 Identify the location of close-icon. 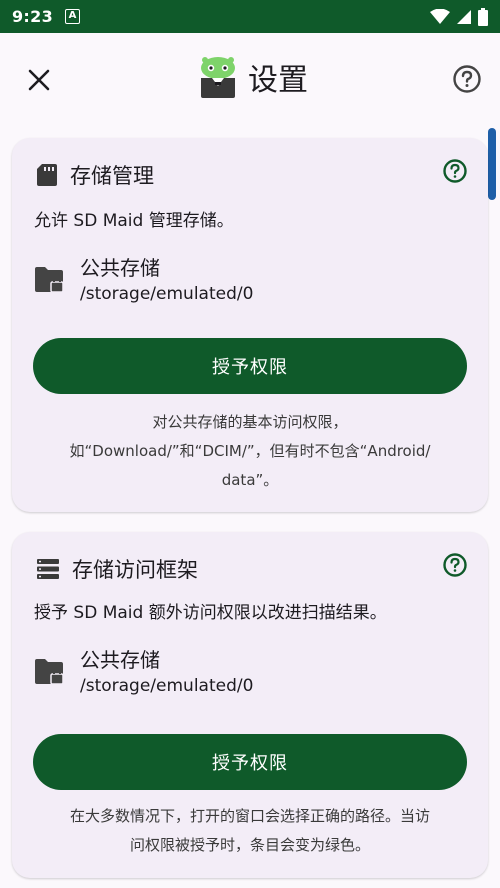
(39, 80).